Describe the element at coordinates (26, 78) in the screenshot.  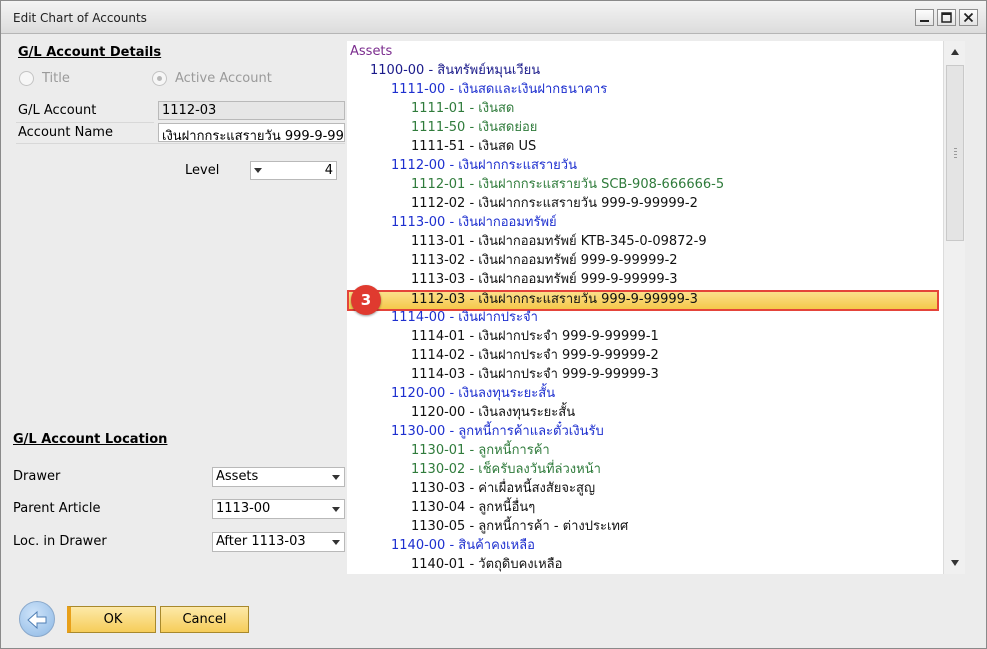
I see `title-radio-circle` at that location.